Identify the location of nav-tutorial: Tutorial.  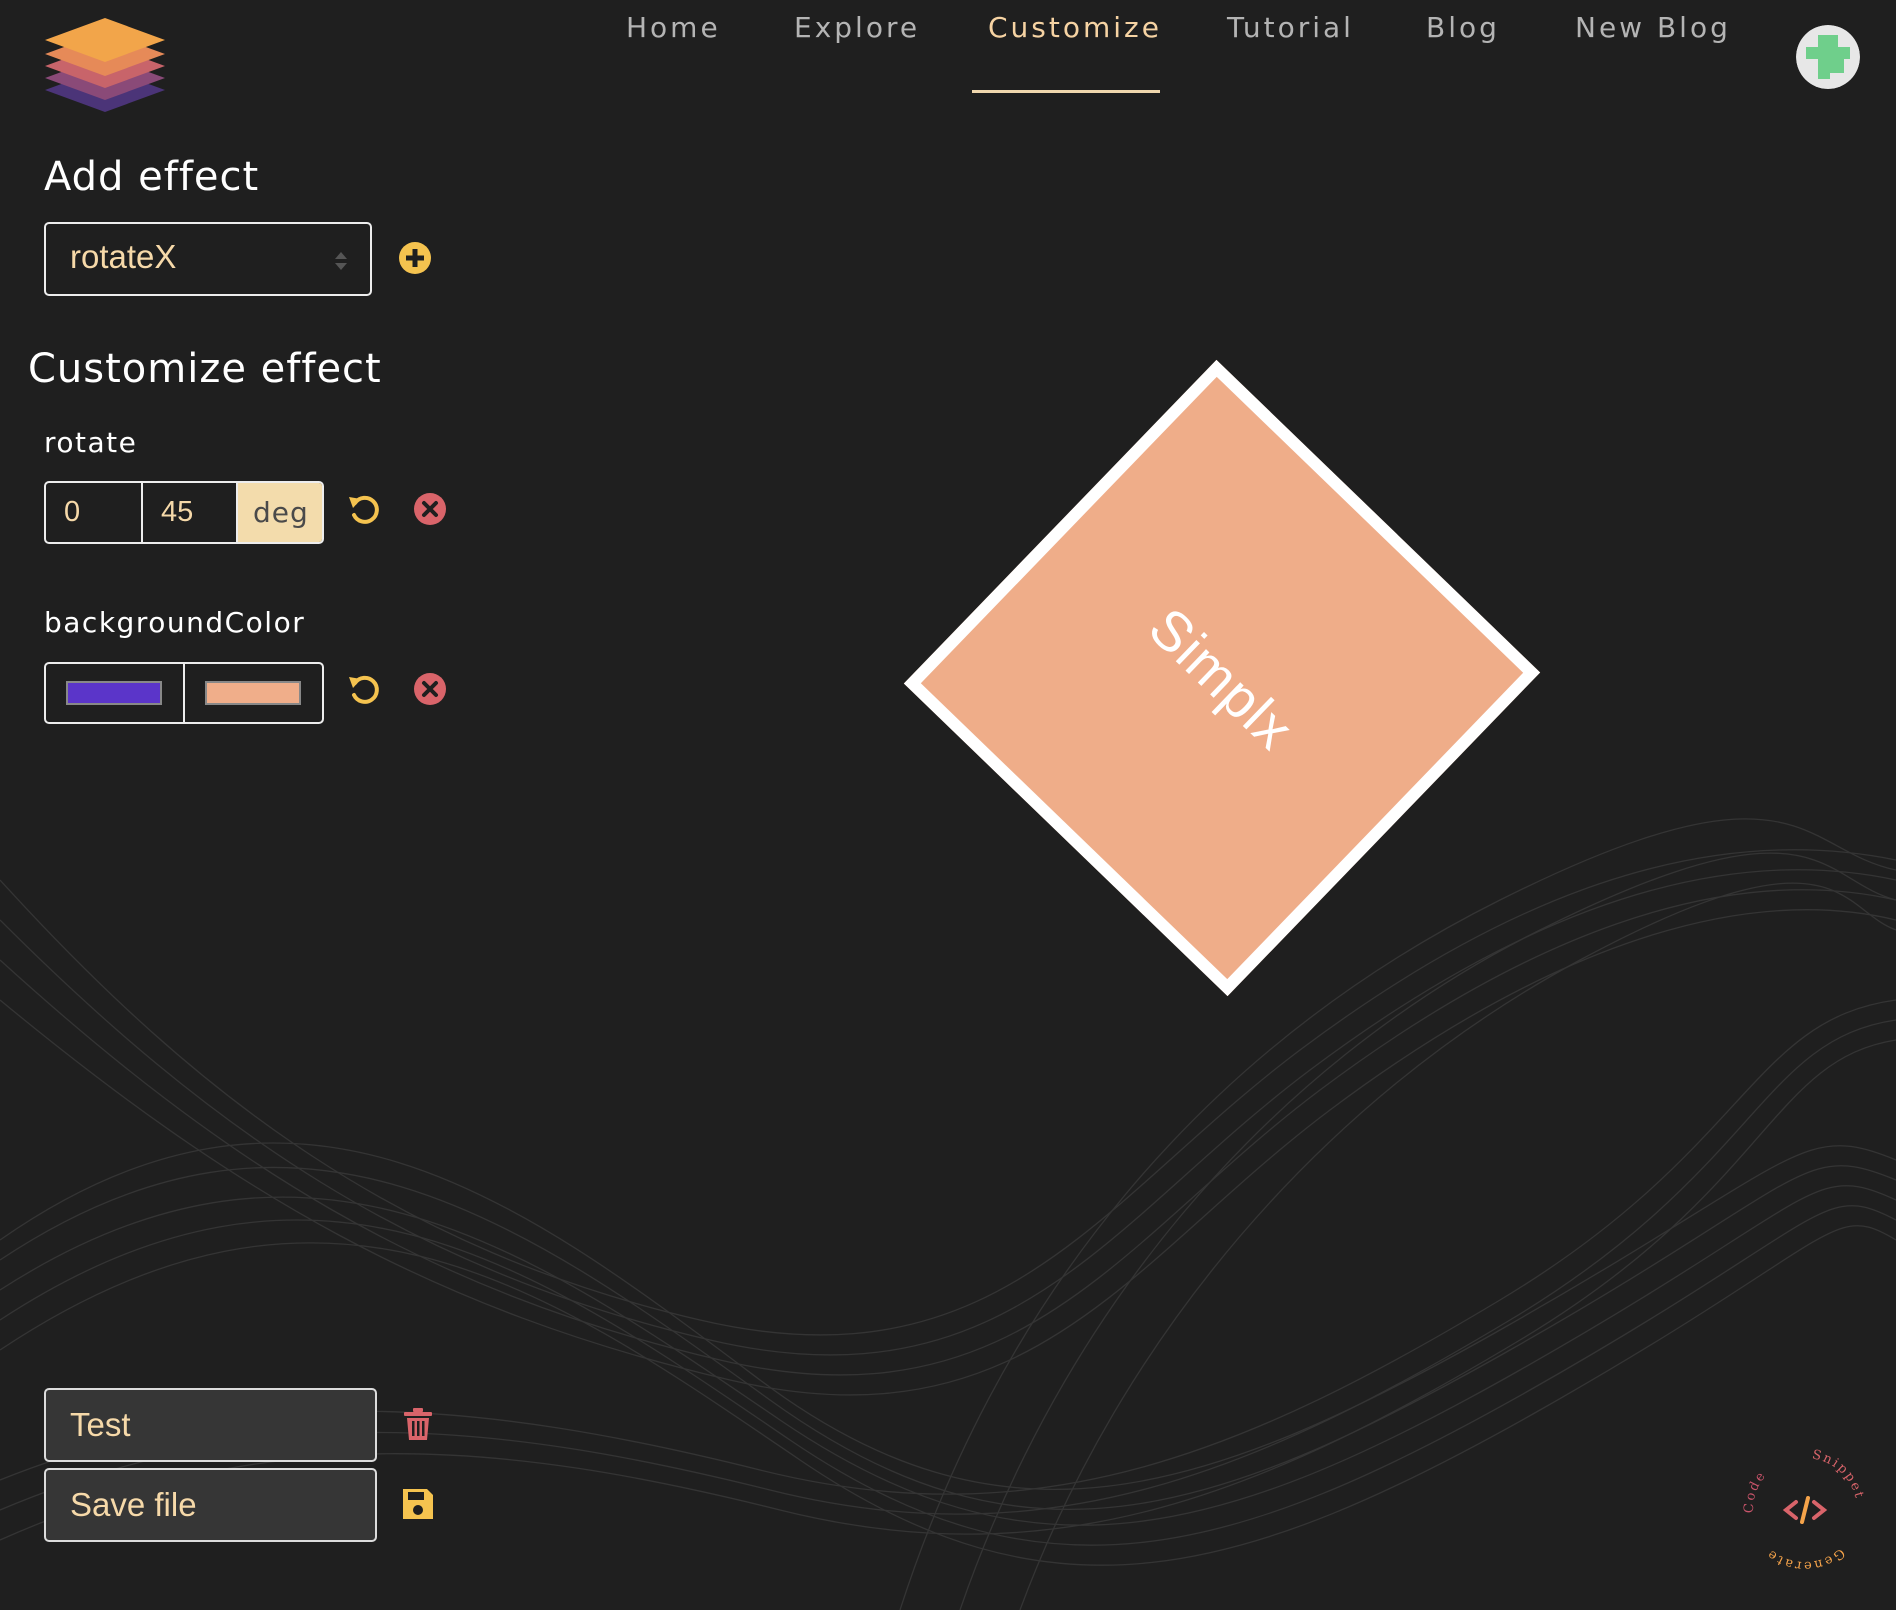
(1290, 35).